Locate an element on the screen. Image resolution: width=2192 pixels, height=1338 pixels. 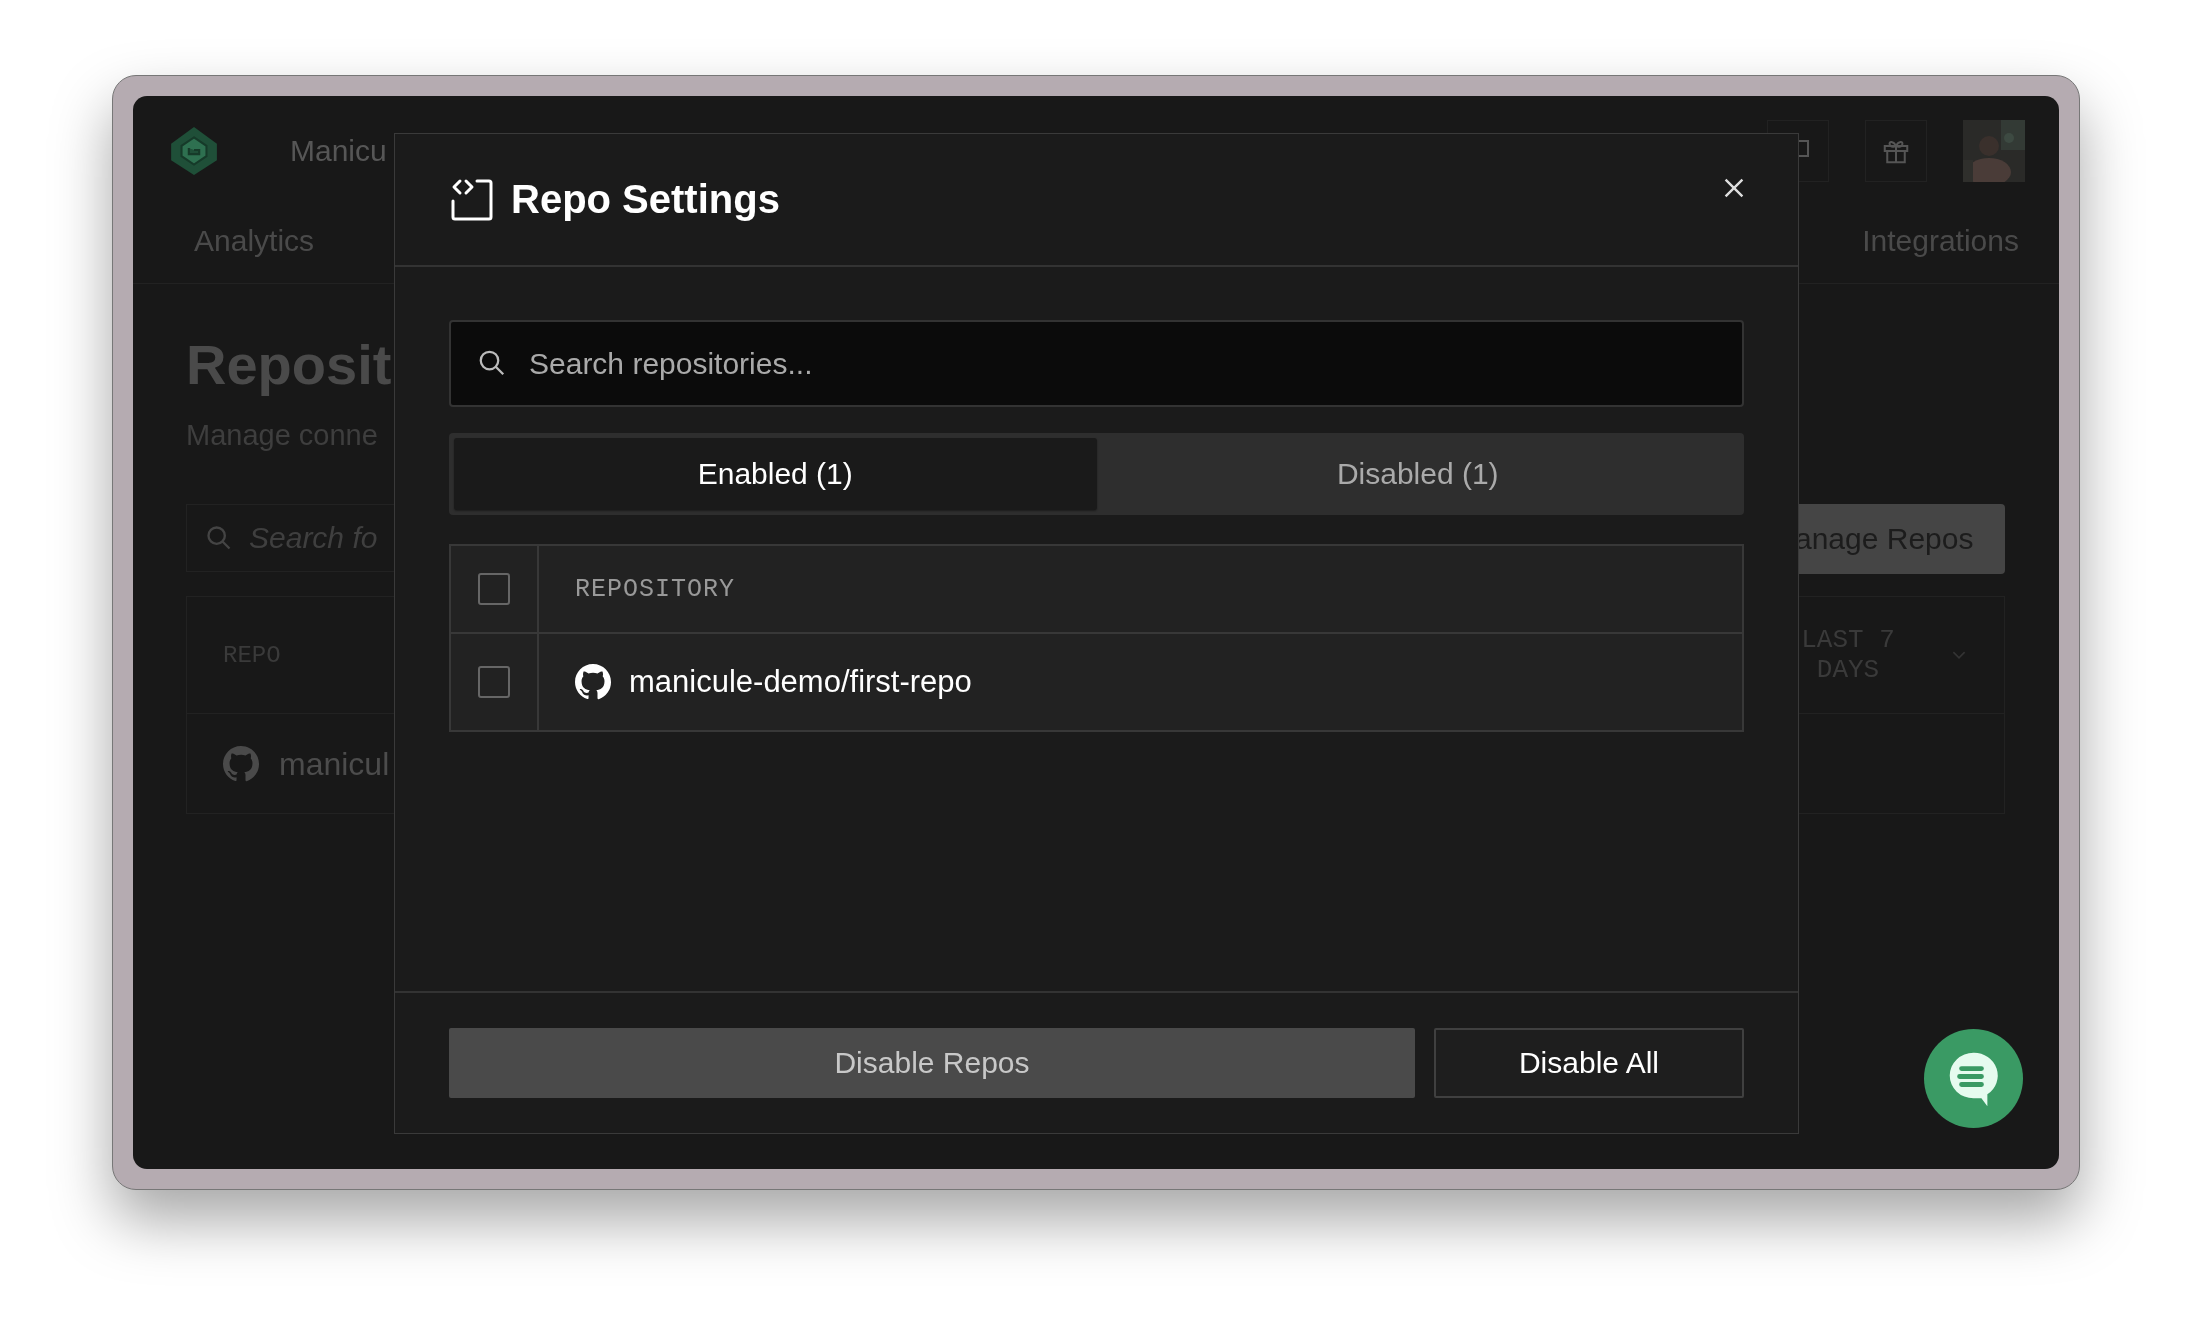
chat-button is located at coordinates (1973, 1078).